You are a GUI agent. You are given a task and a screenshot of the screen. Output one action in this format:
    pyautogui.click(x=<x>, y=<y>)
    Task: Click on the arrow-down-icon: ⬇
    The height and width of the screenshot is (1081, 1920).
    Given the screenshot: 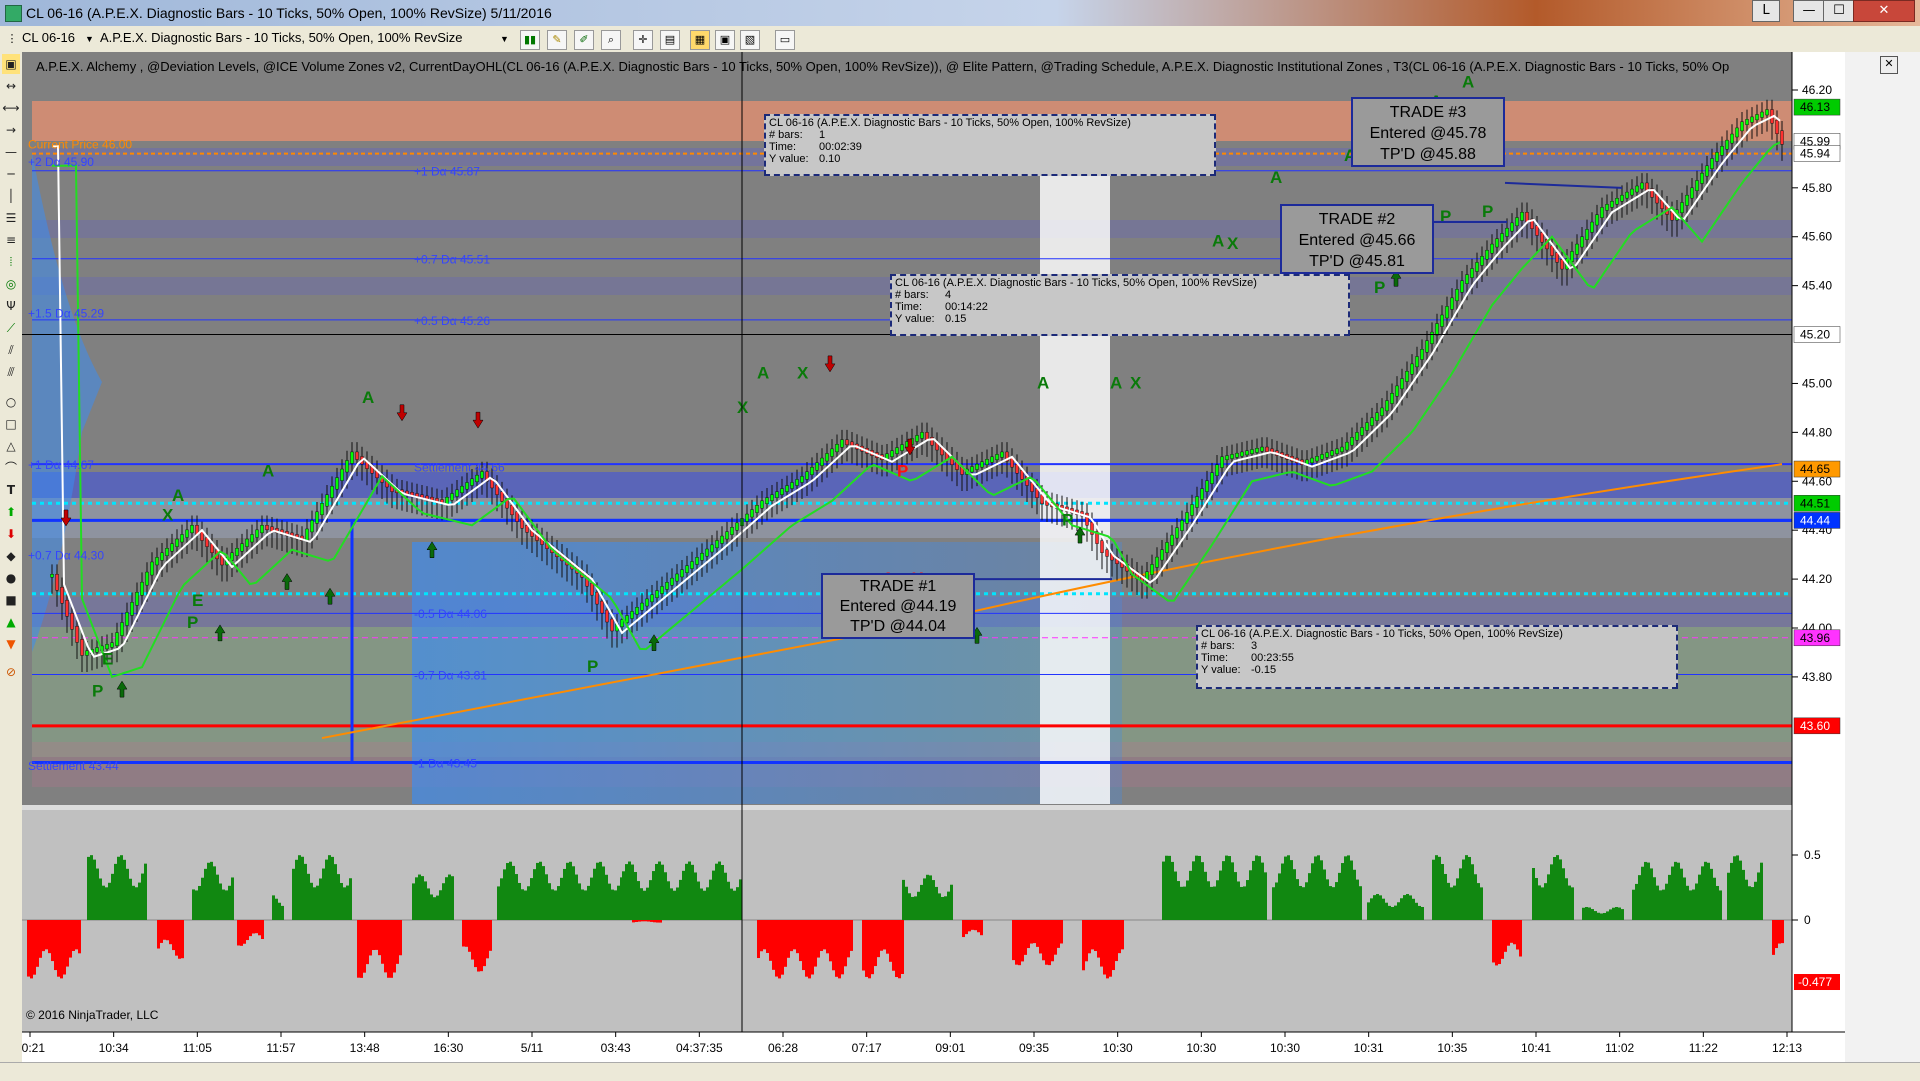 What is the action you would take?
    pyautogui.click(x=11, y=534)
    